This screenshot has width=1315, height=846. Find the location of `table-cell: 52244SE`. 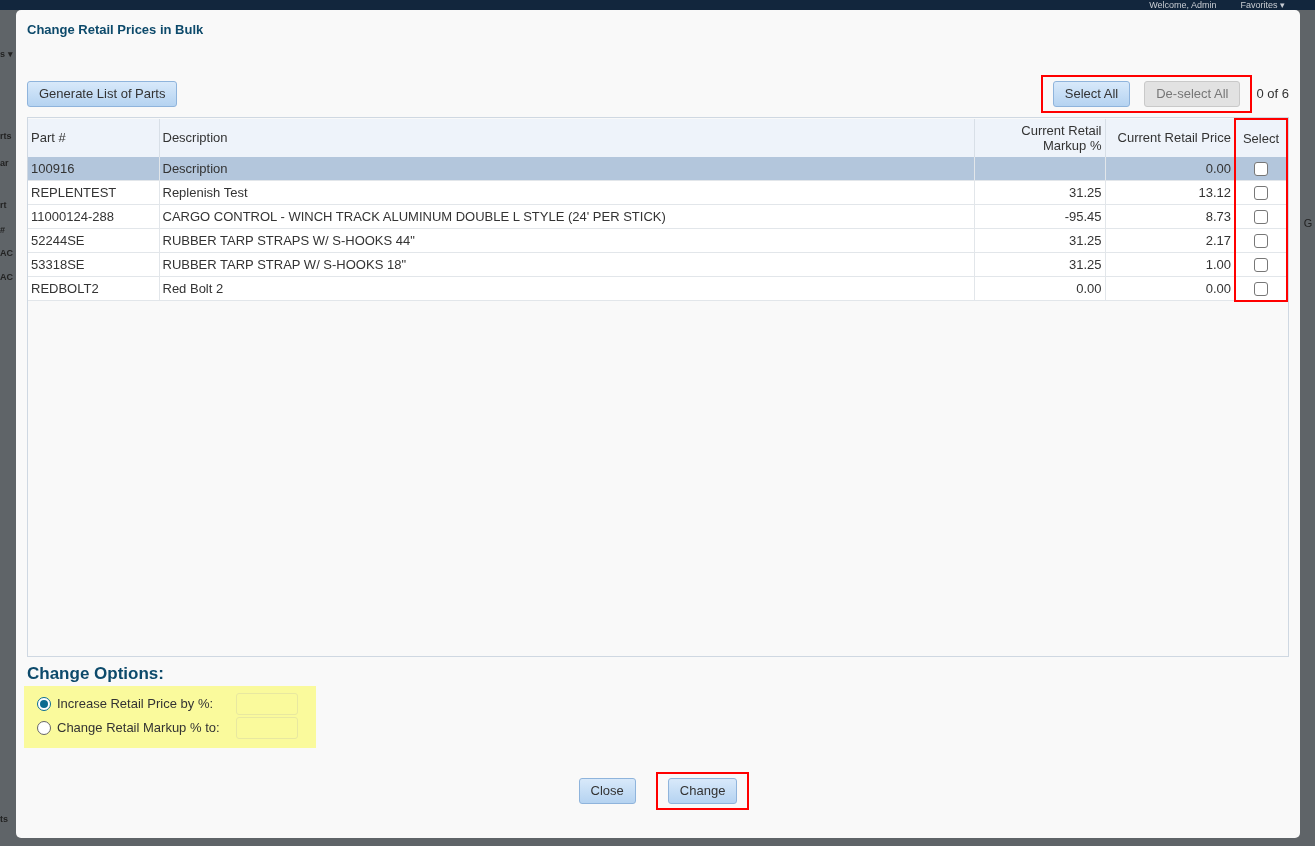

table-cell: 52244SE is located at coordinates (93, 240).